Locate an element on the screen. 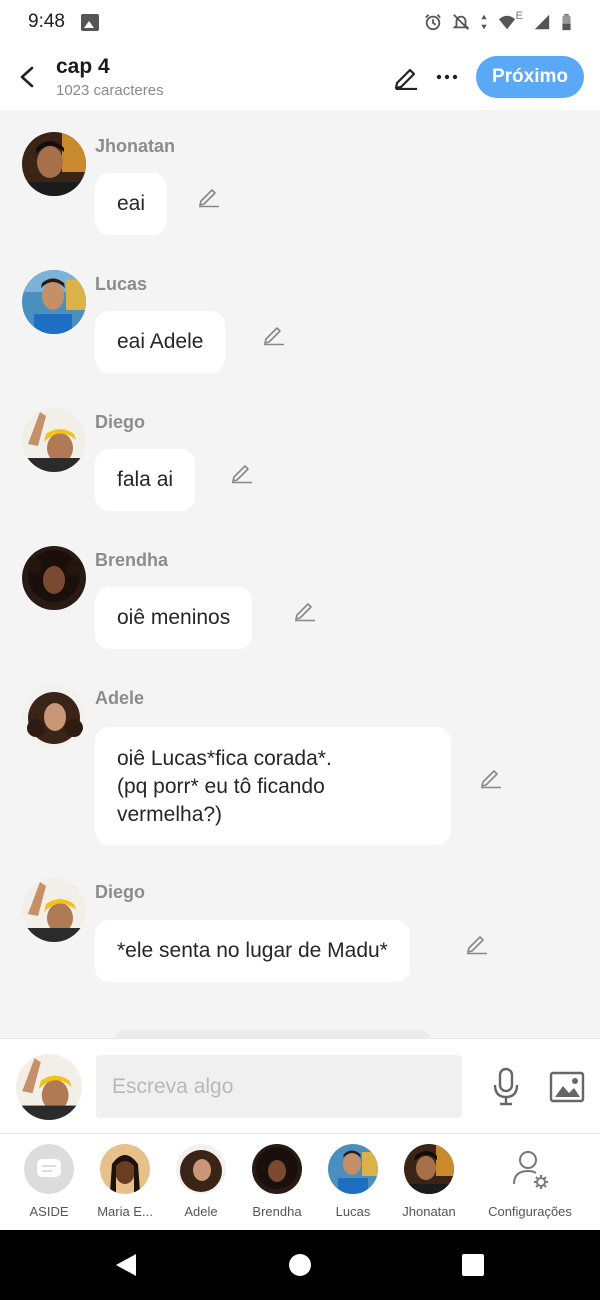  message-bubble: fala ai is located at coordinates (145, 480).